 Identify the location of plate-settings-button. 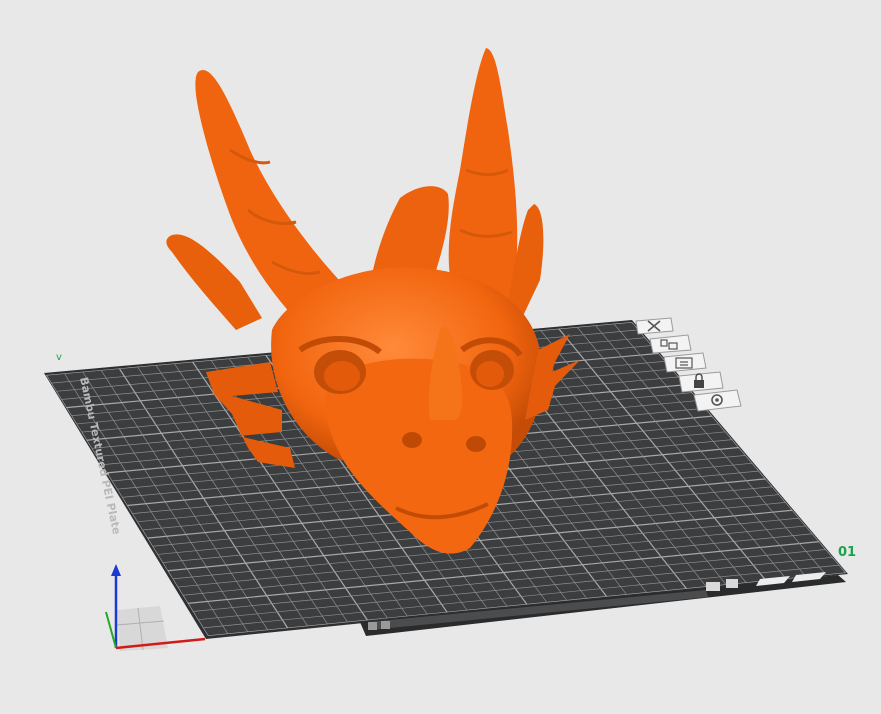
(717, 400).